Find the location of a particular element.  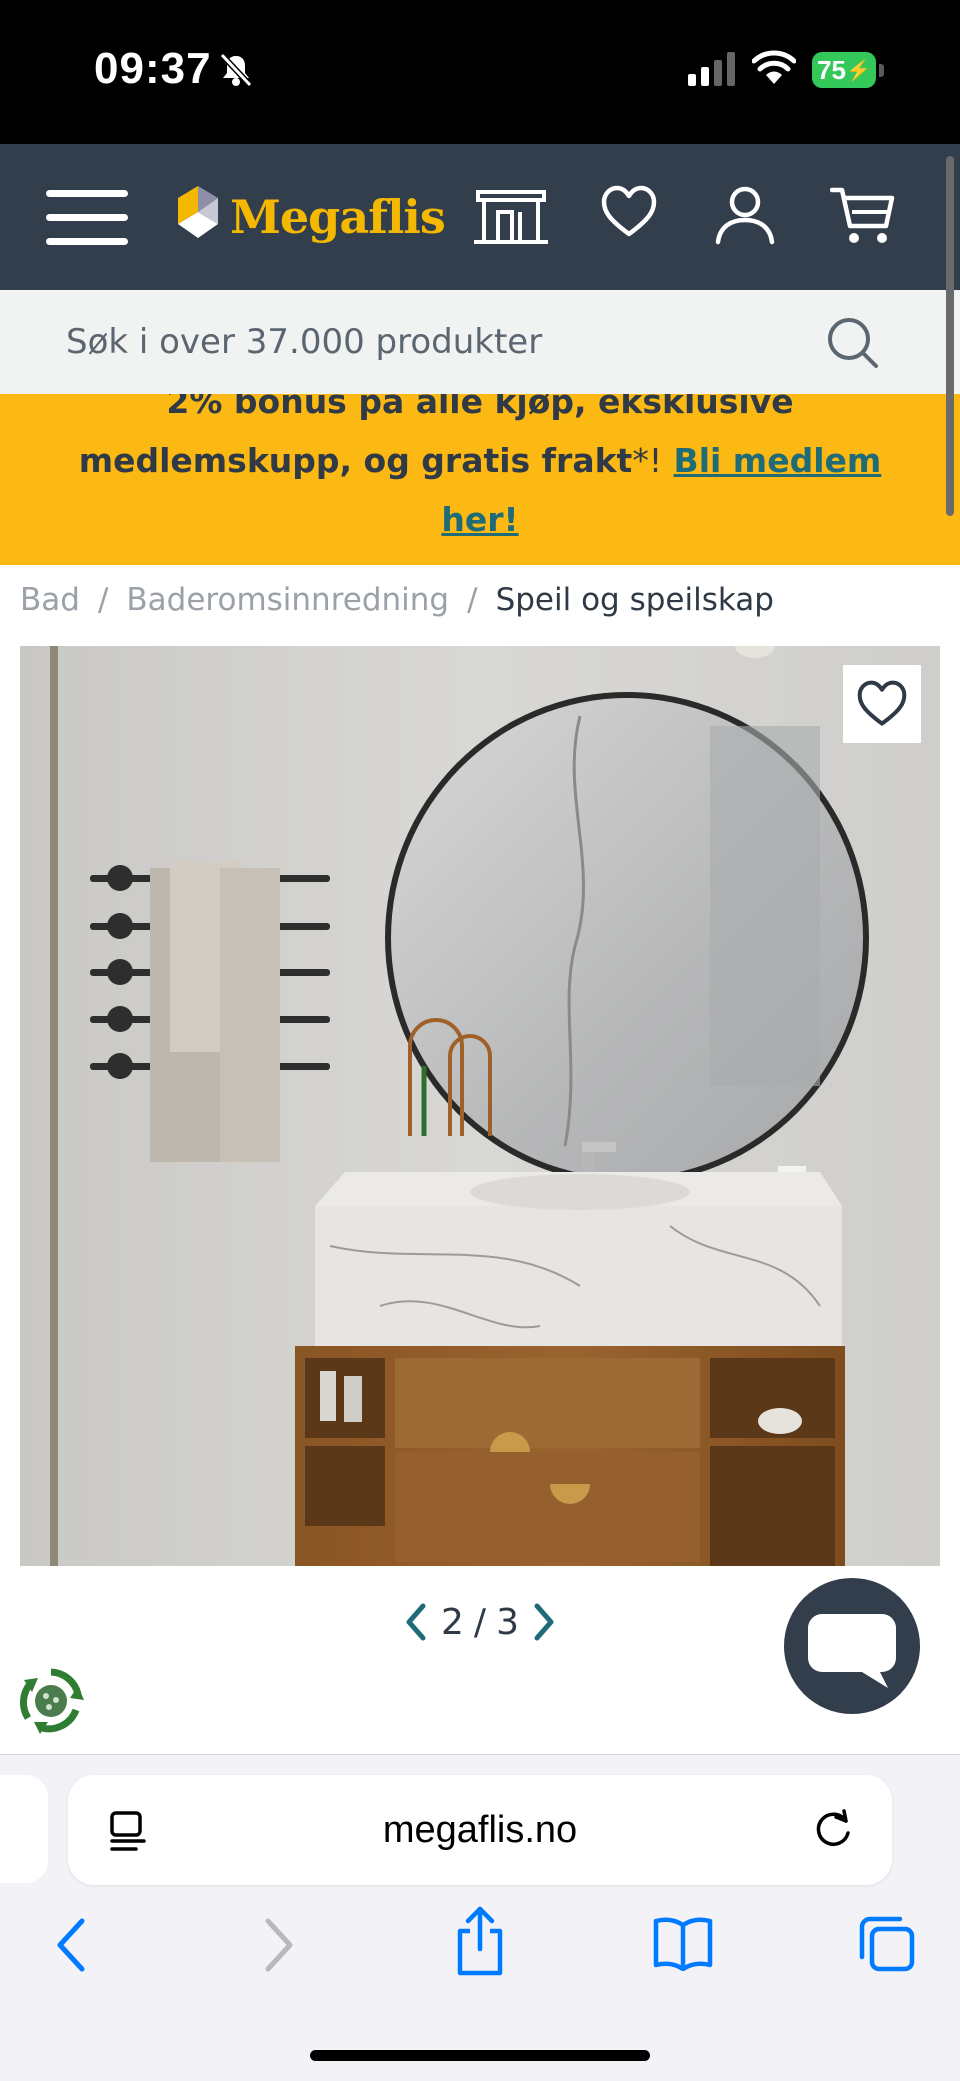

chat-button is located at coordinates (852, 1646).